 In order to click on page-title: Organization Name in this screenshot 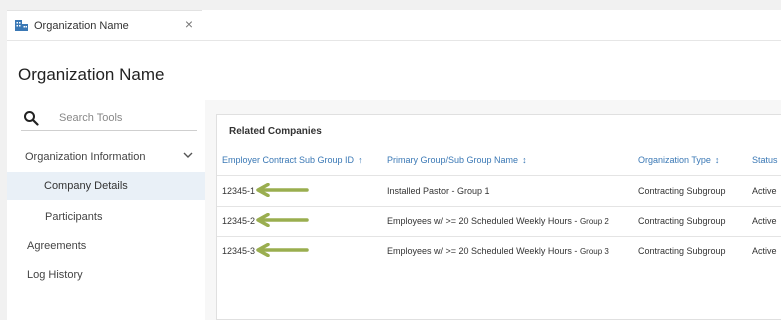, I will do `click(91, 74)`.